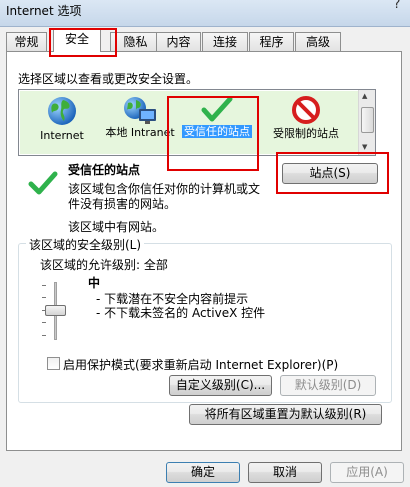 Image resolution: width=410 pixels, height=487 pixels. What do you see at coordinates (285, 472) in the screenshot?
I see `cancel-button: 取消` at bounding box center [285, 472].